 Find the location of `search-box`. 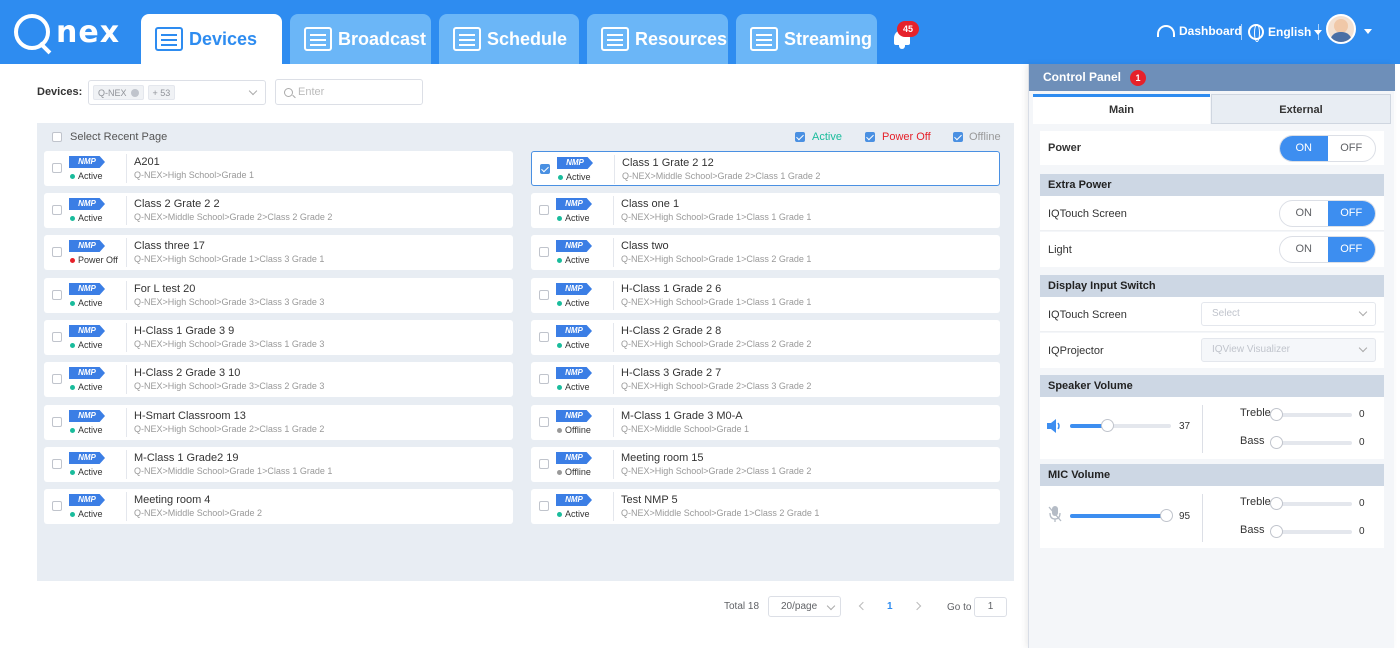

search-box is located at coordinates (349, 92).